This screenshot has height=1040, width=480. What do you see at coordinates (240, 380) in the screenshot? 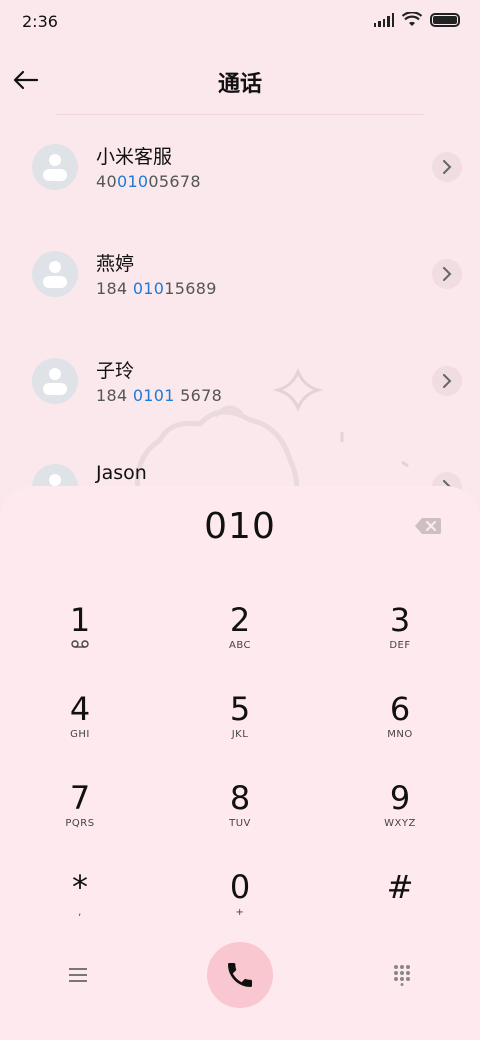
I see `contact-row: 子玲 184 0101 5678` at bounding box center [240, 380].